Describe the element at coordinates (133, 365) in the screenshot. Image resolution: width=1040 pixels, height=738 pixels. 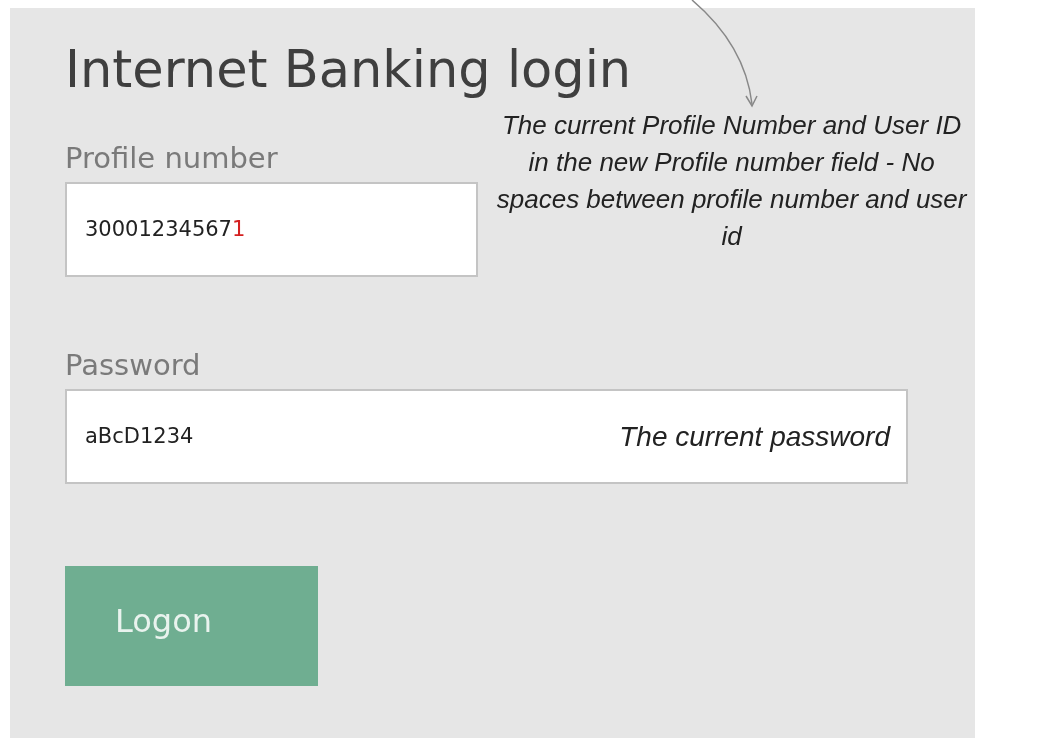
I see `field-label: Password` at that location.